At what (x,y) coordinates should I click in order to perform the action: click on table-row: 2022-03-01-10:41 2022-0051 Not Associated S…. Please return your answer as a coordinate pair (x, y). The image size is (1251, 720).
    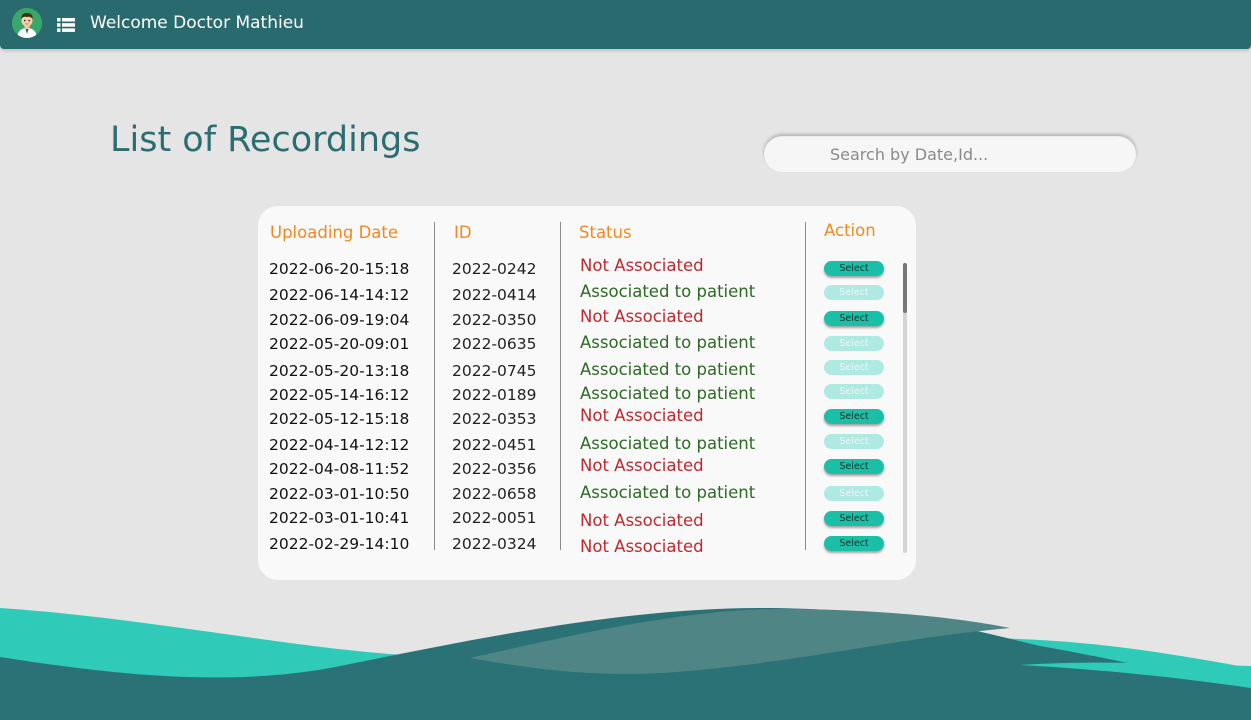
    Looking at the image, I should click on (587, 521).